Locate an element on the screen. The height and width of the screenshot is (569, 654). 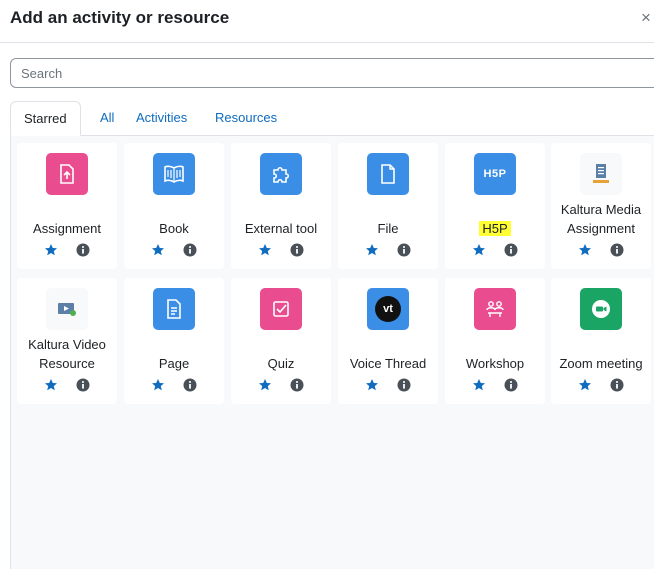
card-assignment: Assignment is located at coordinates (67, 206).